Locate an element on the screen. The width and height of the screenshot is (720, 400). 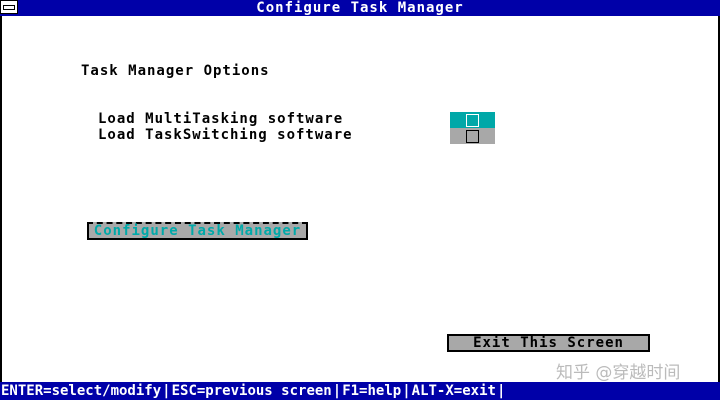
taskswitching-checkbox is located at coordinates (472, 136).